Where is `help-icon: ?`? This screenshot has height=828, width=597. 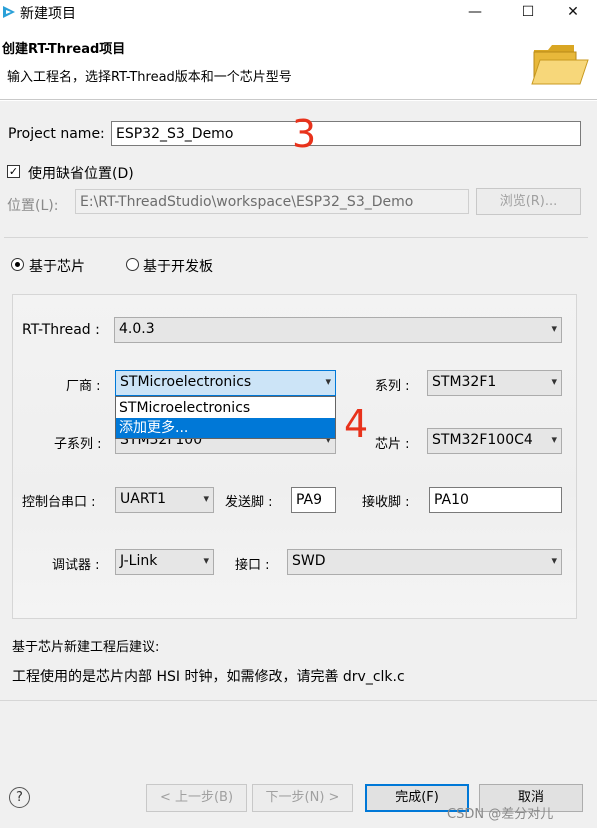 help-icon: ? is located at coordinates (19, 797).